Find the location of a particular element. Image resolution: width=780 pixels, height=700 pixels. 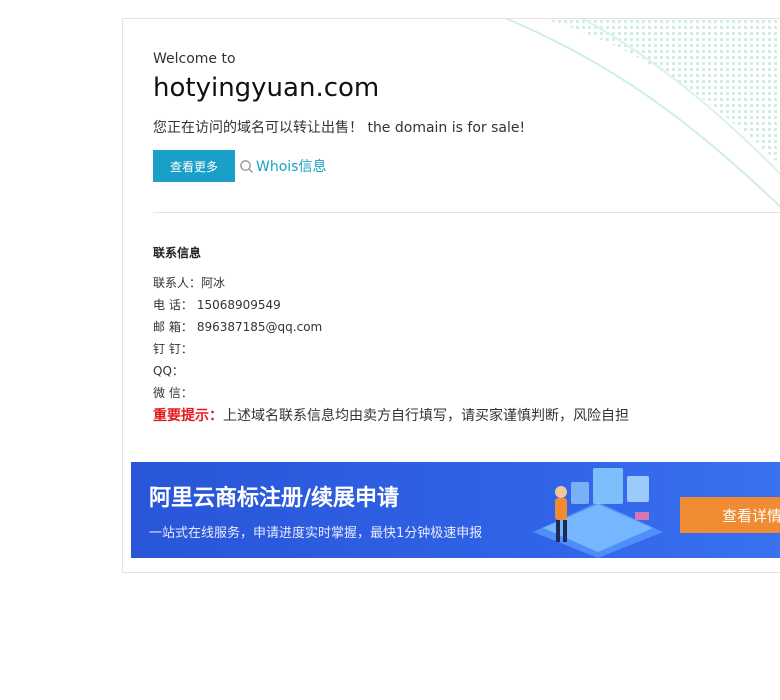

domain-name: hotyingyuan.com is located at coordinates (266, 88).